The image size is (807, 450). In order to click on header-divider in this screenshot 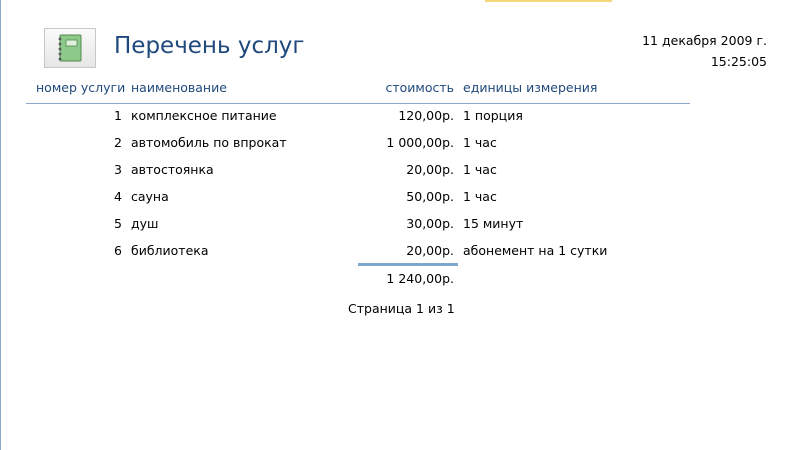, I will do `click(358, 103)`.